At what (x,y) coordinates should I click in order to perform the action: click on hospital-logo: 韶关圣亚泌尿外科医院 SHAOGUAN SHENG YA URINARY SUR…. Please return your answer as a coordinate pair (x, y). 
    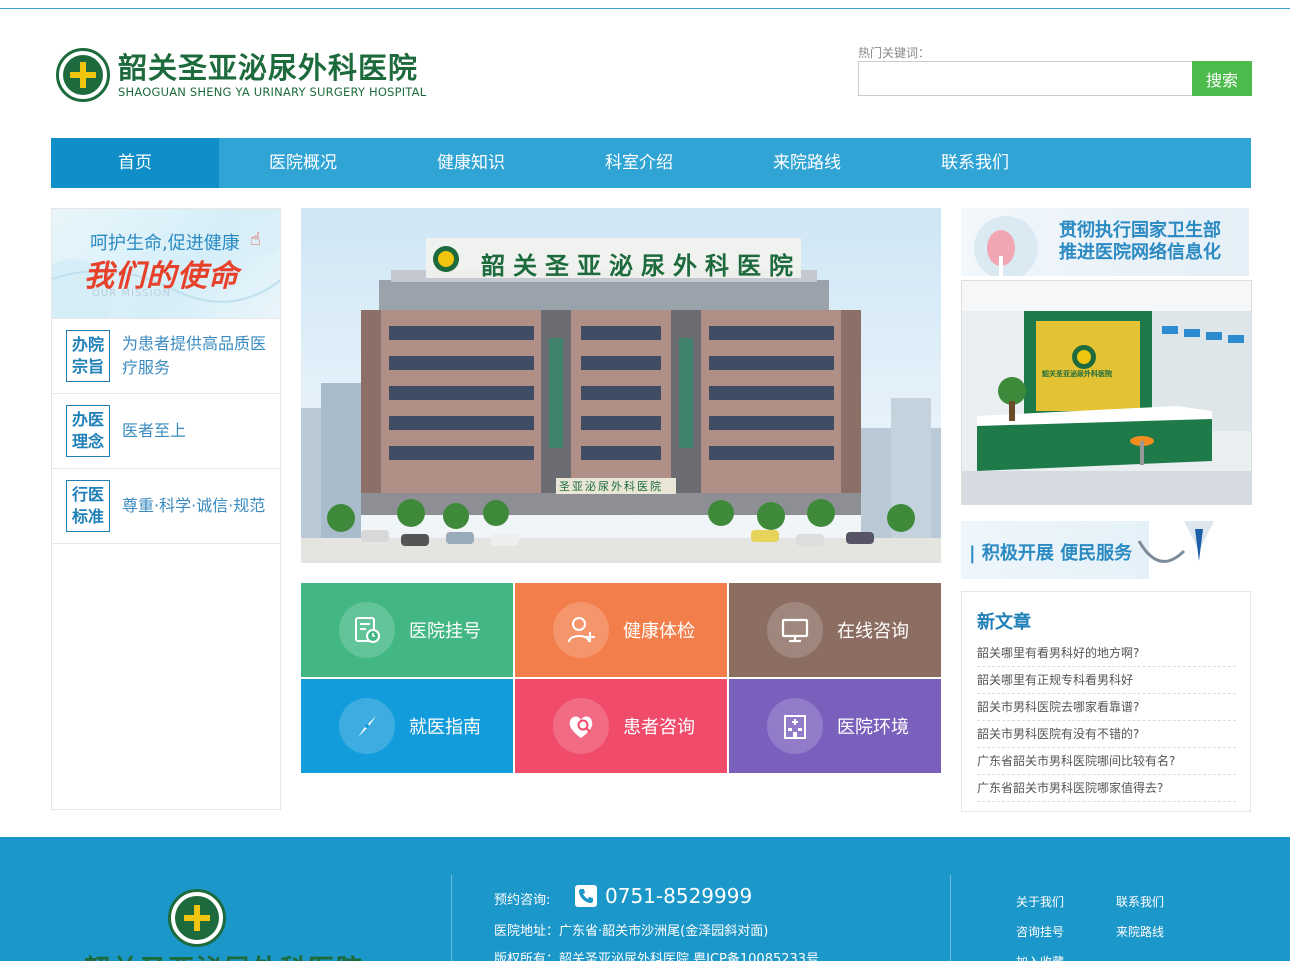
    Looking at the image, I should click on (241, 75).